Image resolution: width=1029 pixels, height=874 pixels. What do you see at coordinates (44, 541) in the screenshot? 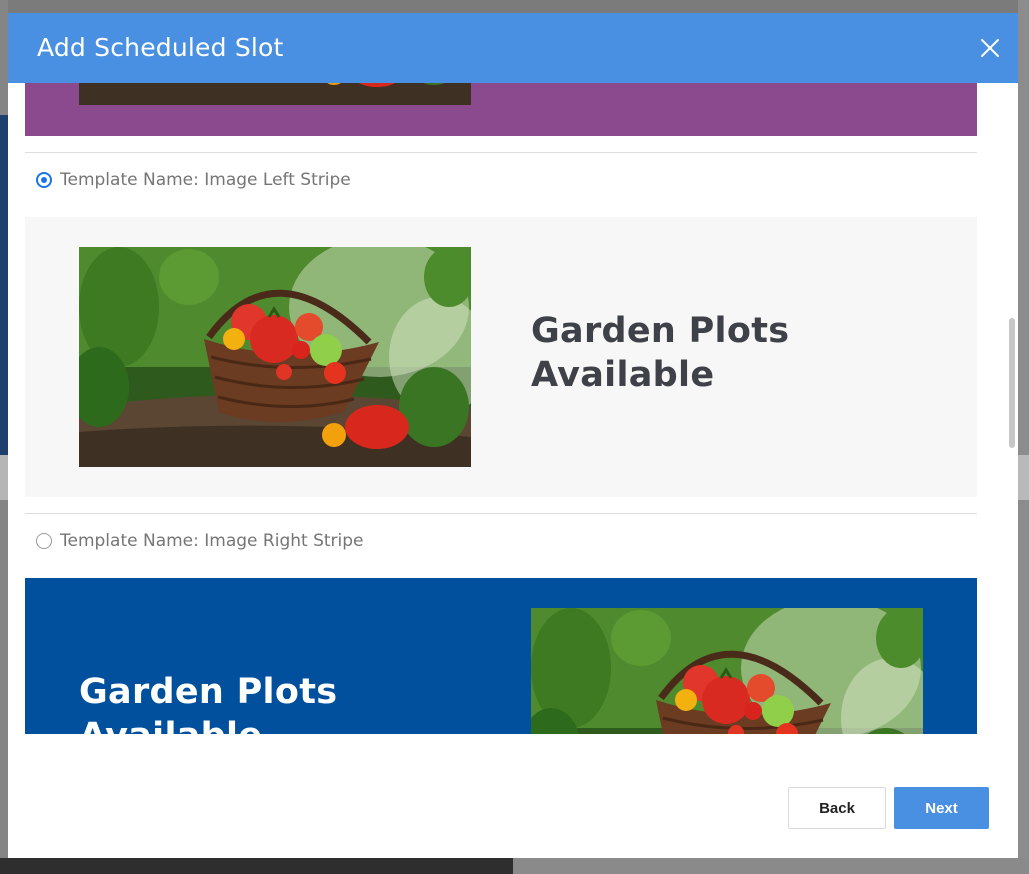
I see `radio-unselected-icon` at bounding box center [44, 541].